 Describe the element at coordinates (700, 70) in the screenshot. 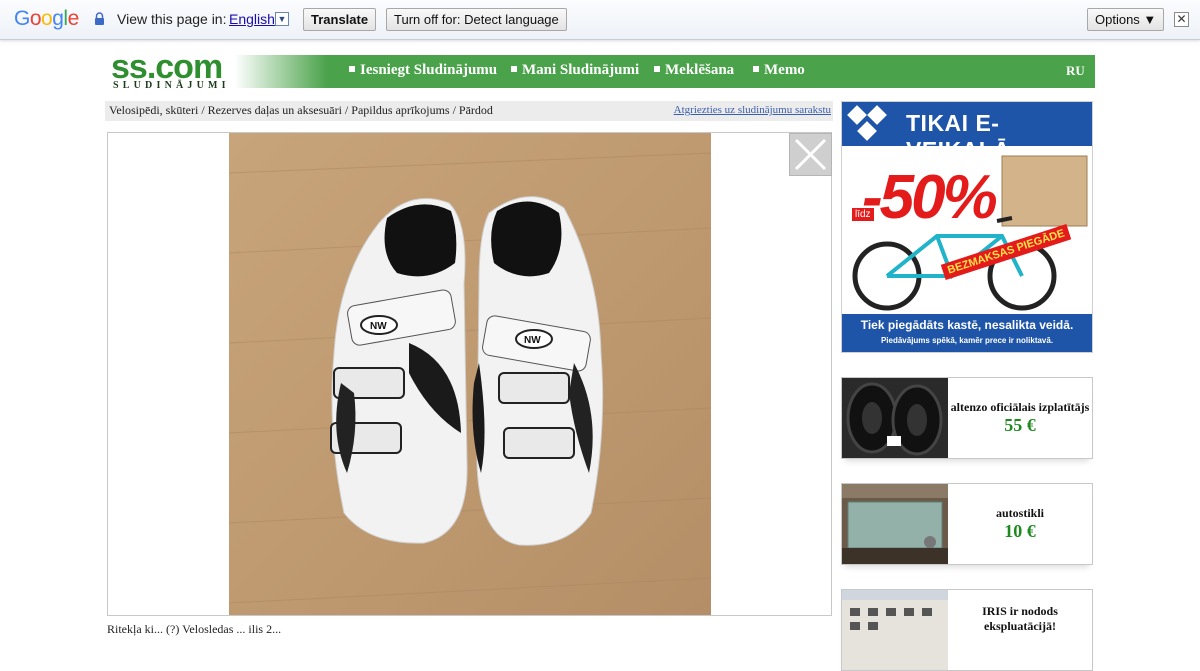

I see `nav-label: Meklēšana` at that location.